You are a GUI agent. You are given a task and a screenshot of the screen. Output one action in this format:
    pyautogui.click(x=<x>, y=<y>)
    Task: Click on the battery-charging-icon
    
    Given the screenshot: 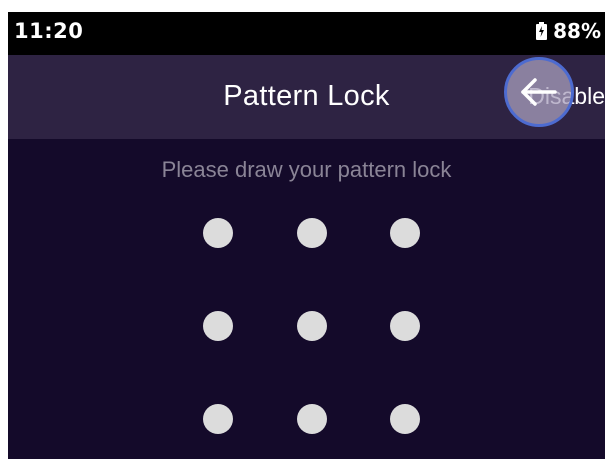 What is the action you would take?
    pyautogui.click(x=542, y=31)
    